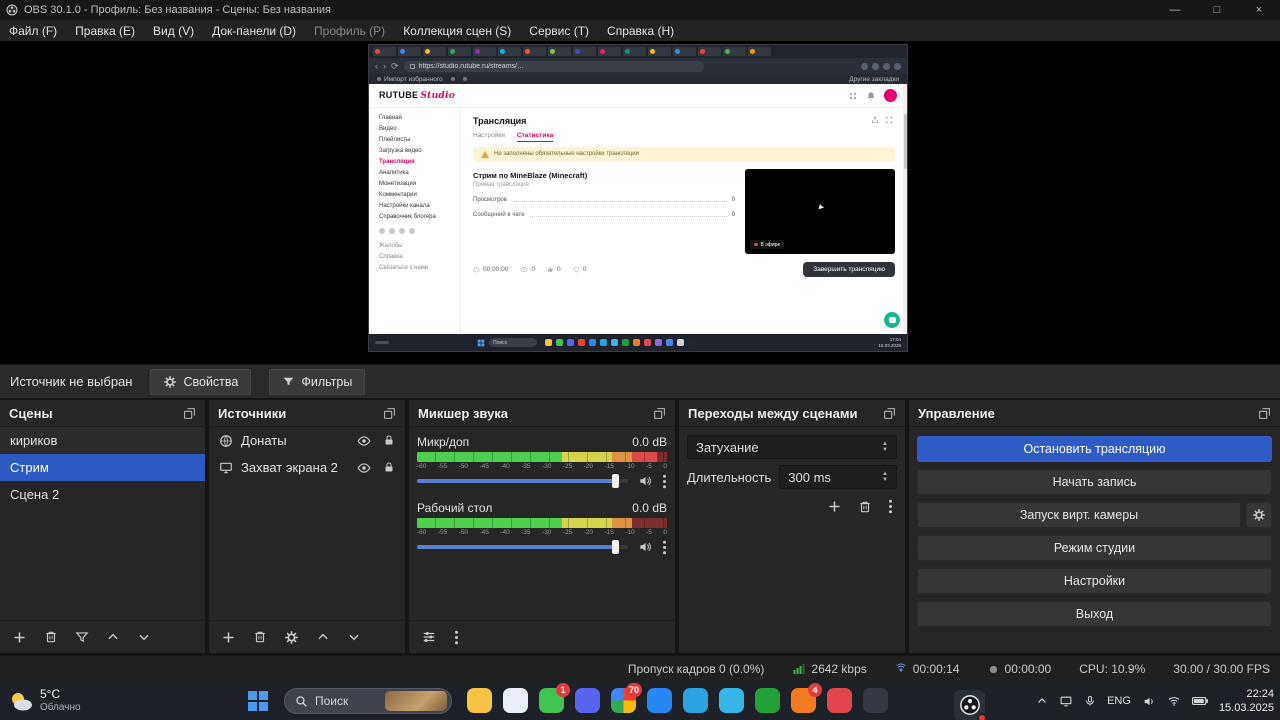  I want to click on menu-file: Файл (F), so click(33, 30).